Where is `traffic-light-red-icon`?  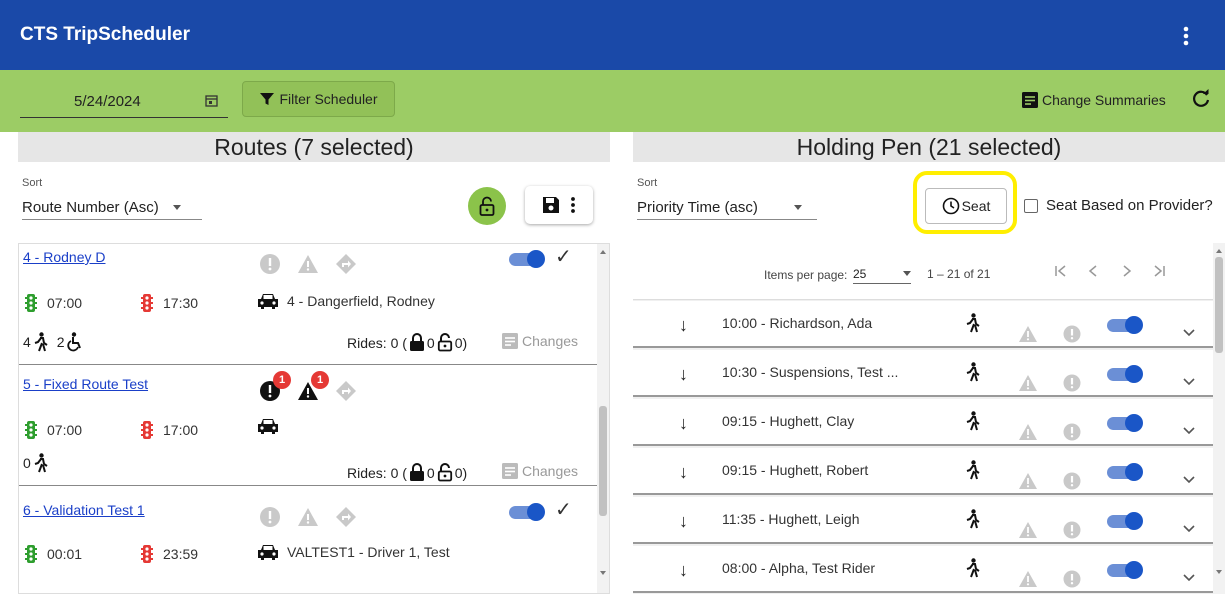 traffic-light-red-icon is located at coordinates (147, 430).